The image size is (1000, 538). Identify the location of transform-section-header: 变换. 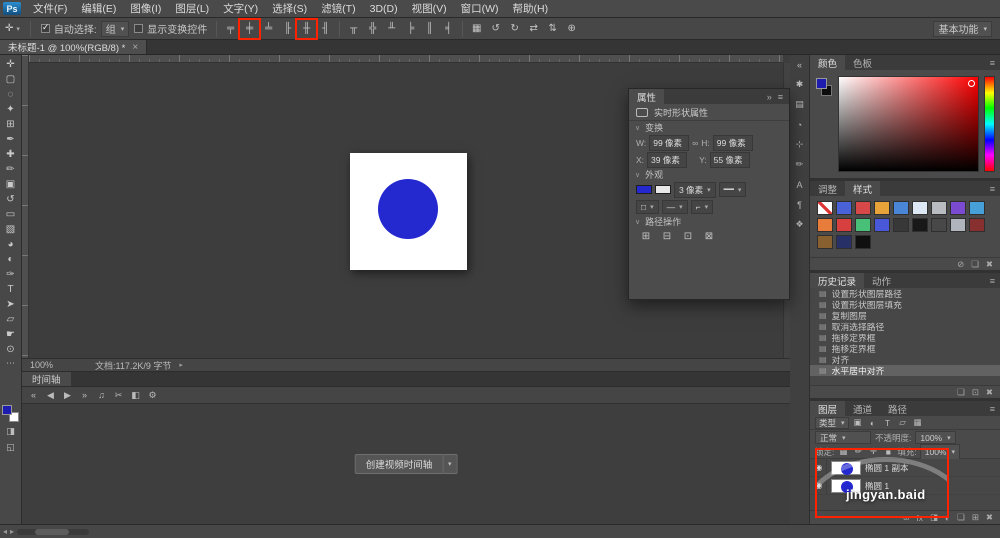
(709, 127).